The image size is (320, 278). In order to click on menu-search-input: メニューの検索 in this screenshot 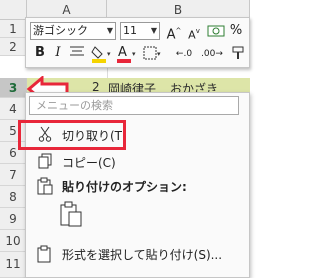, I will do `click(134, 105)`.